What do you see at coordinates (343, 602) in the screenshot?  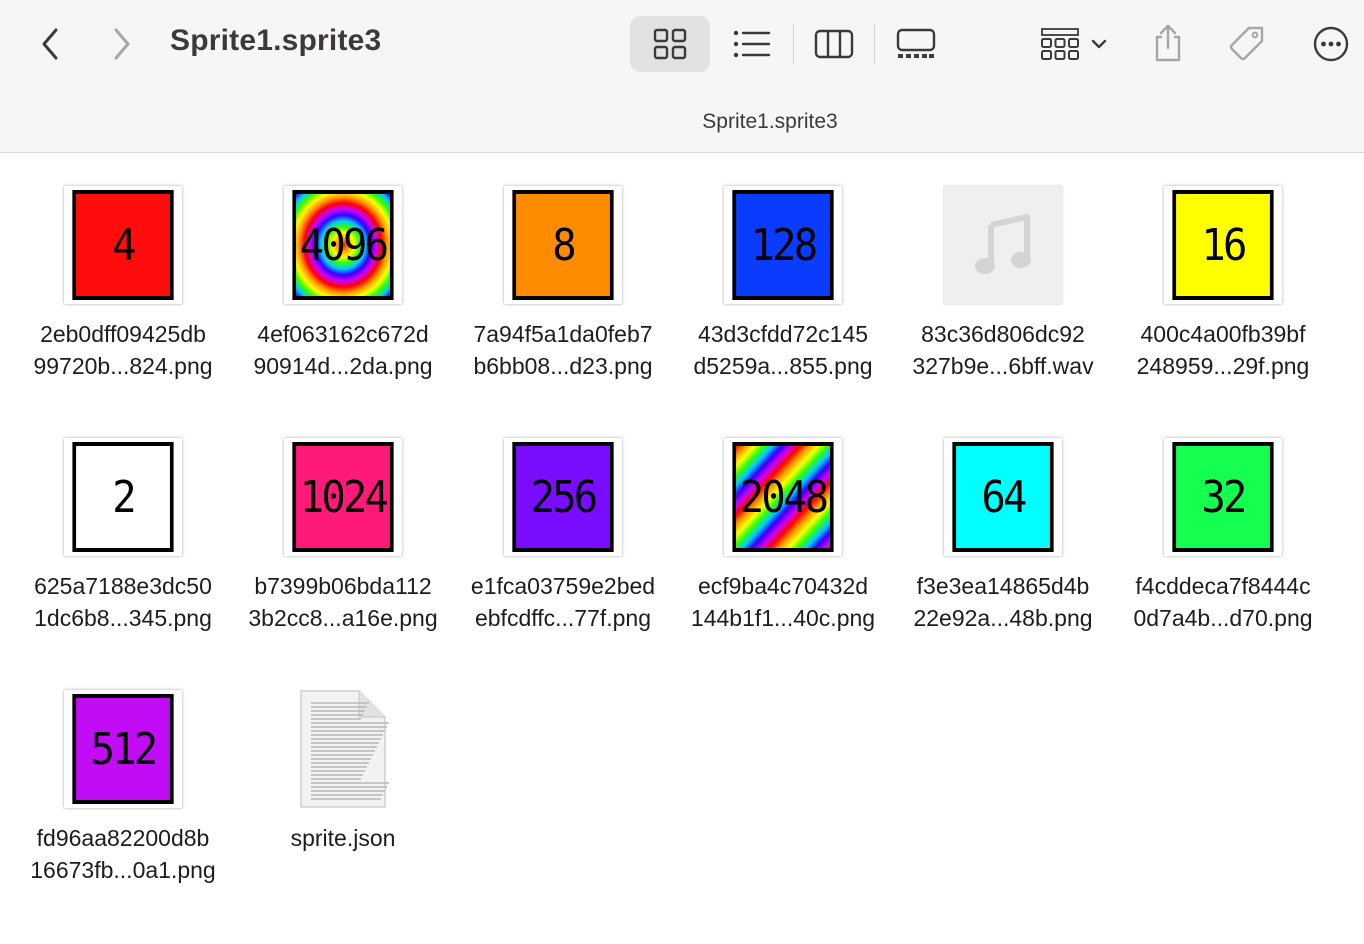 I see `file-name: b7399b06bda112 3b2cc8...a16e.png` at bounding box center [343, 602].